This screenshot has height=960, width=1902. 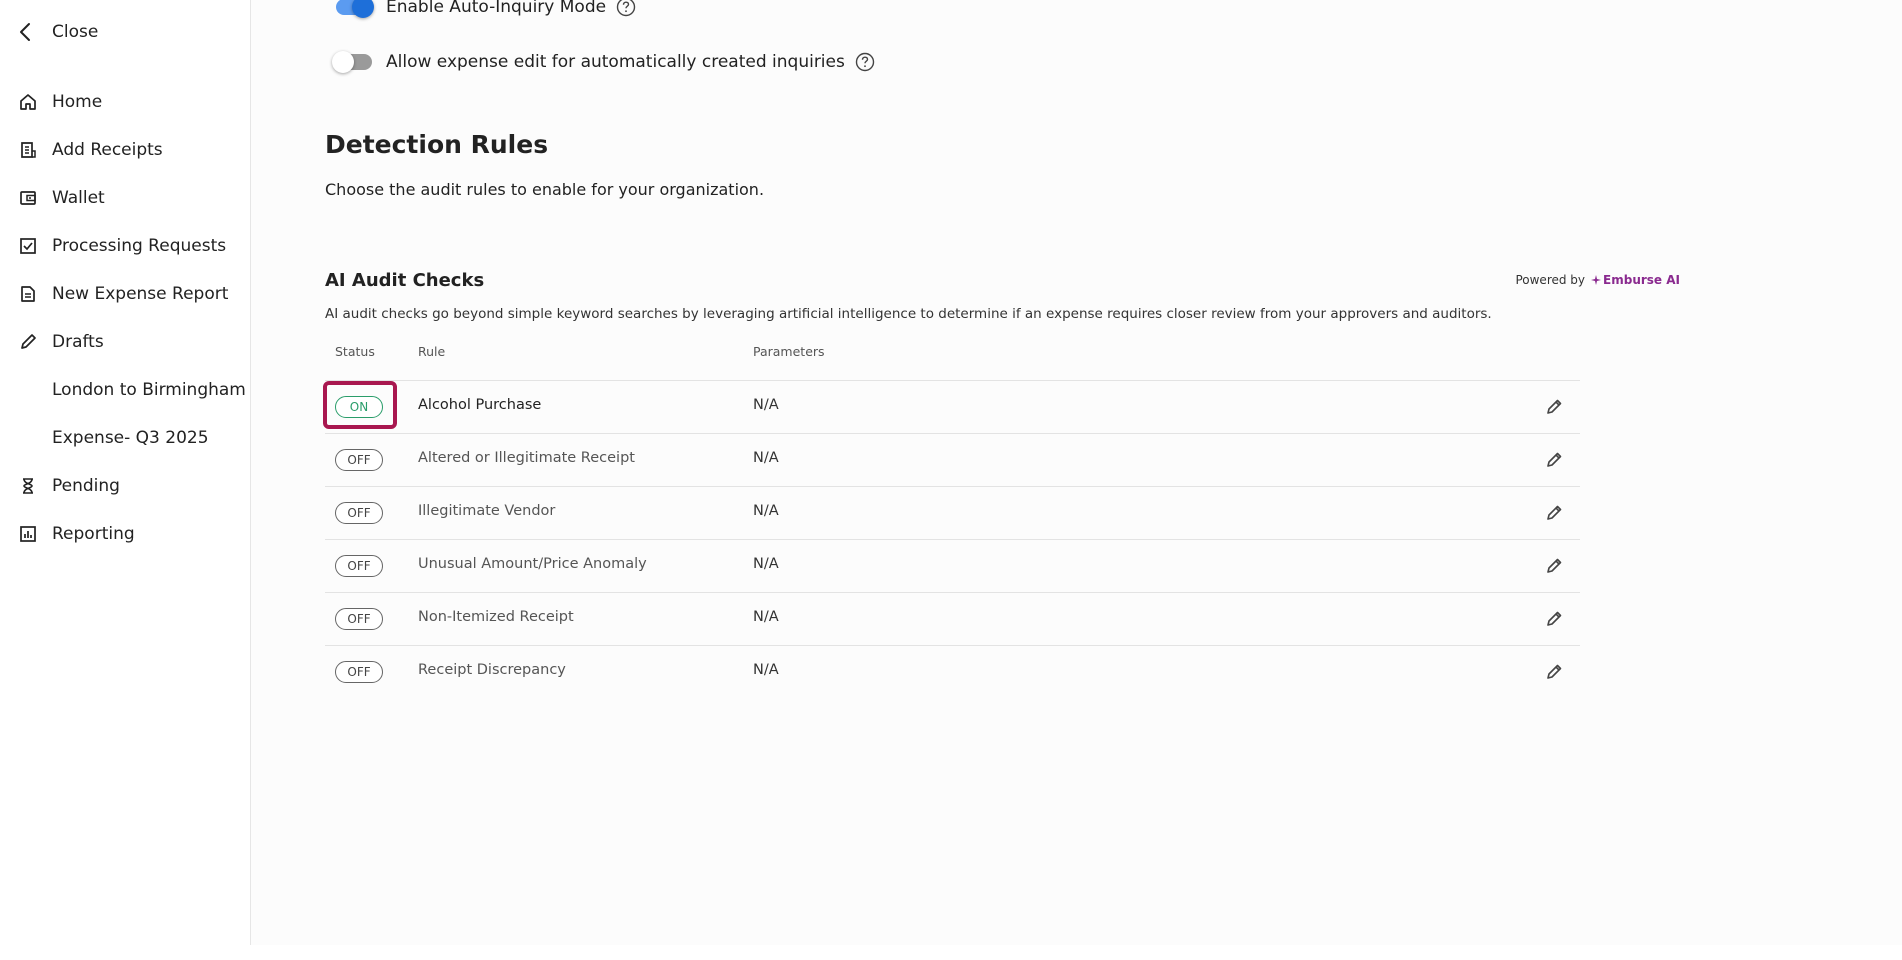 What do you see at coordinates (355, 9) in the screenshot?
I see `auto-inquiry-toggle` at bounding box center [355, 9].